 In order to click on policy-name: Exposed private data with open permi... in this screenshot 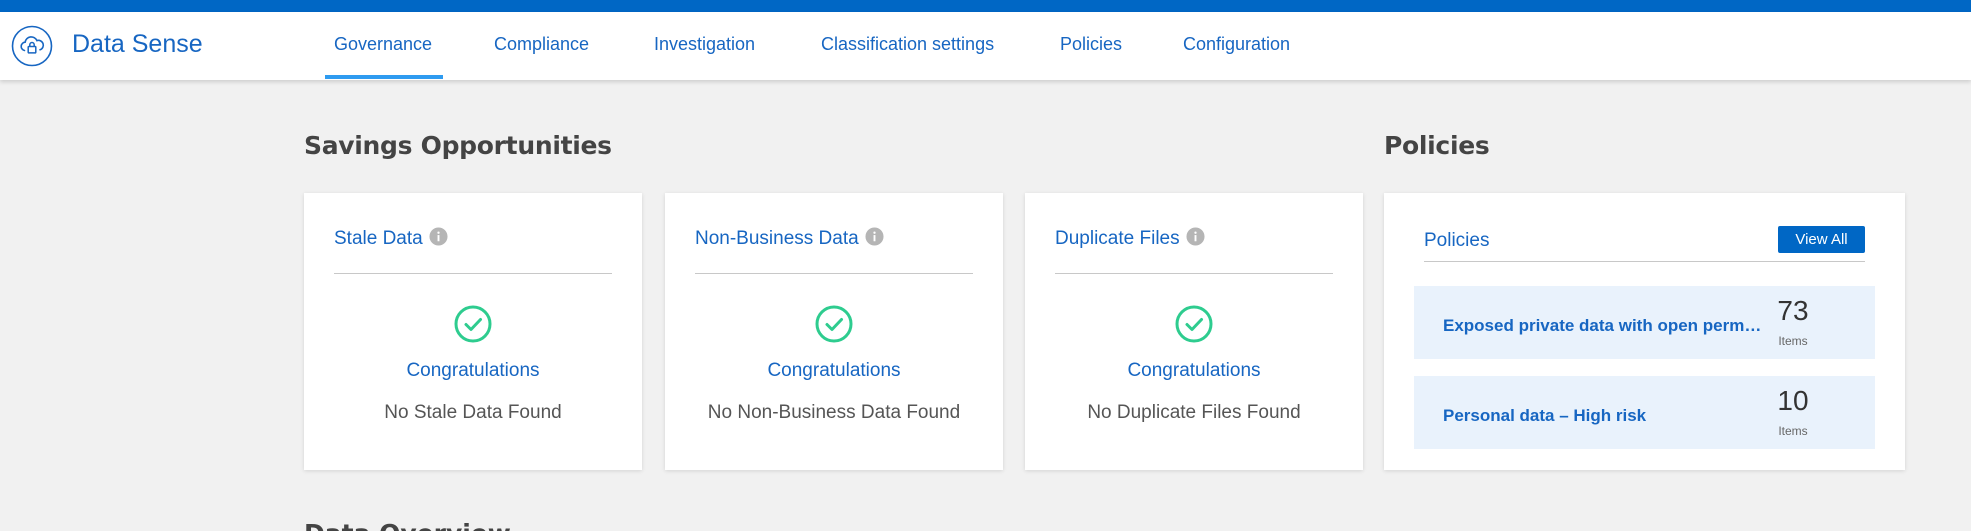, I will do `click(1603, 326)`.